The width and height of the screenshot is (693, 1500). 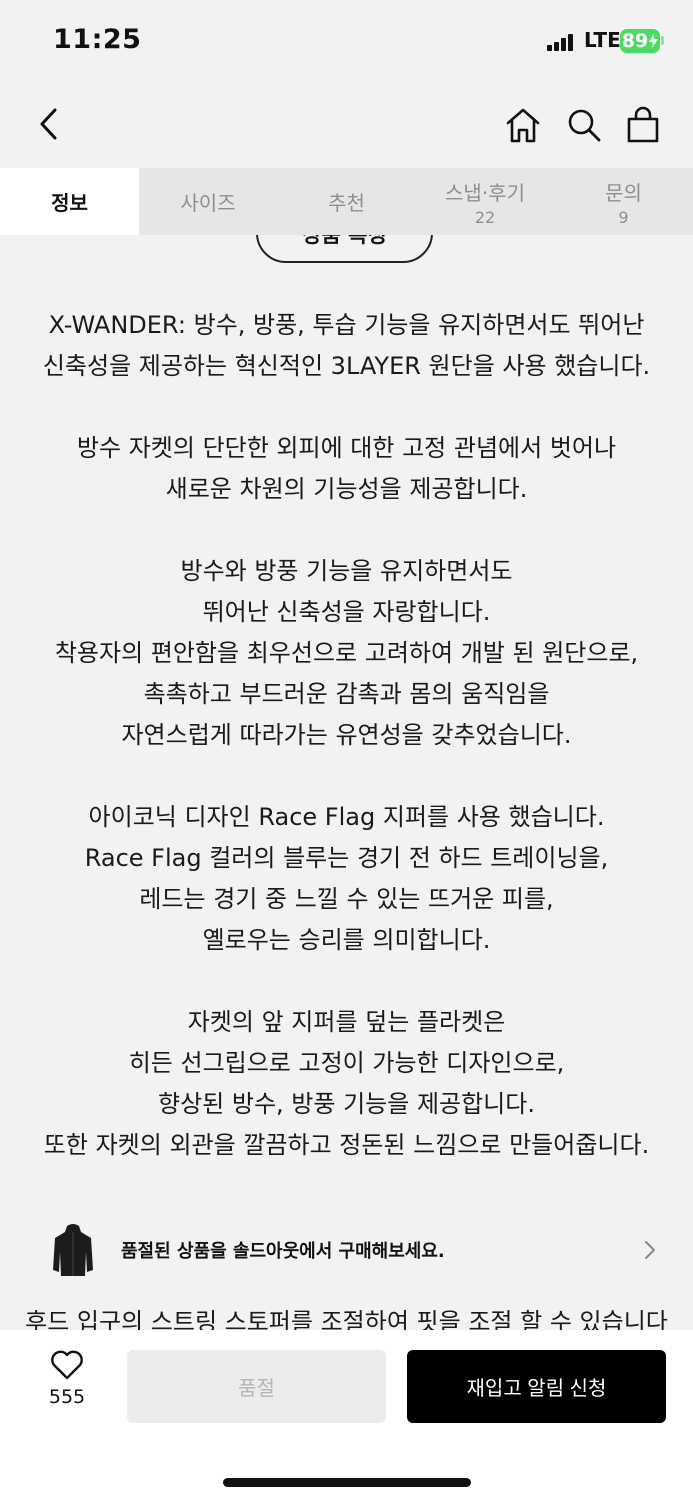 What do you see at coordinates (346, 1104) in the screenshot?
I see `description-line: 향상된 방수, 방풍 기능을 제공합니다.` at bounding box center [346, 1104].